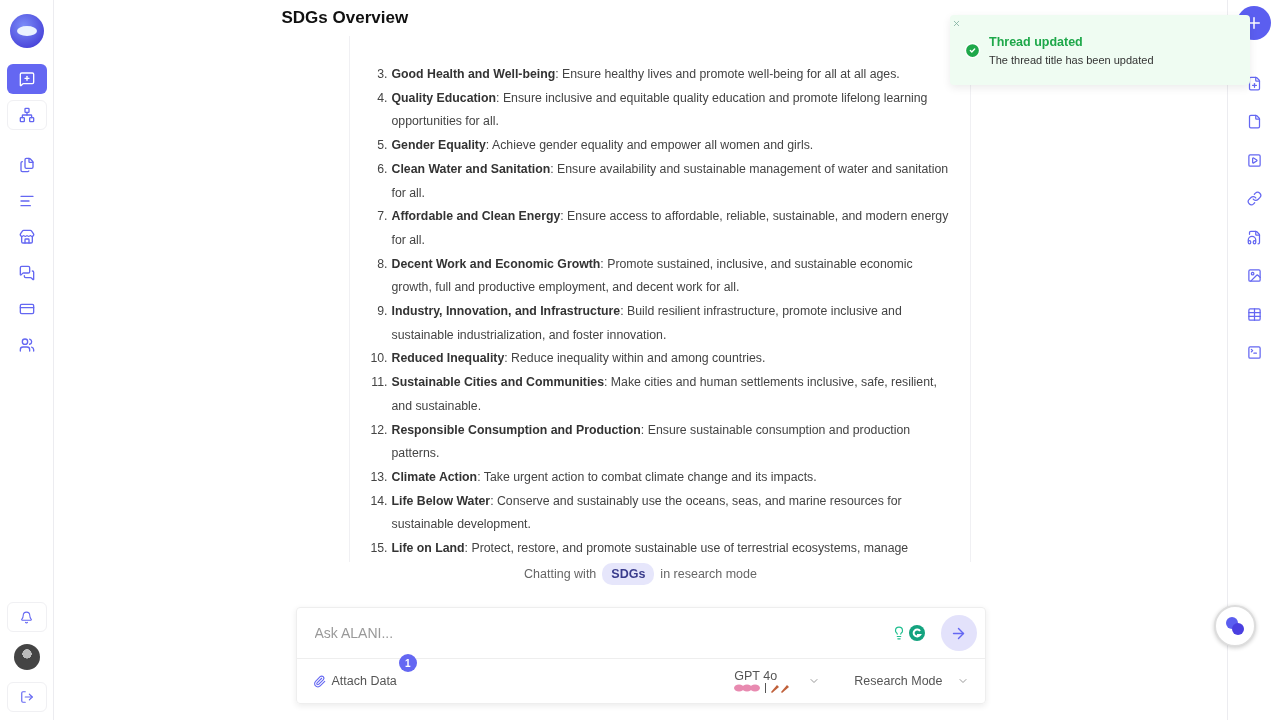 The image size is (1280, 720). Describe the element at coordinates (26, 165) in the screenshot. I see `files-icon` at that location.